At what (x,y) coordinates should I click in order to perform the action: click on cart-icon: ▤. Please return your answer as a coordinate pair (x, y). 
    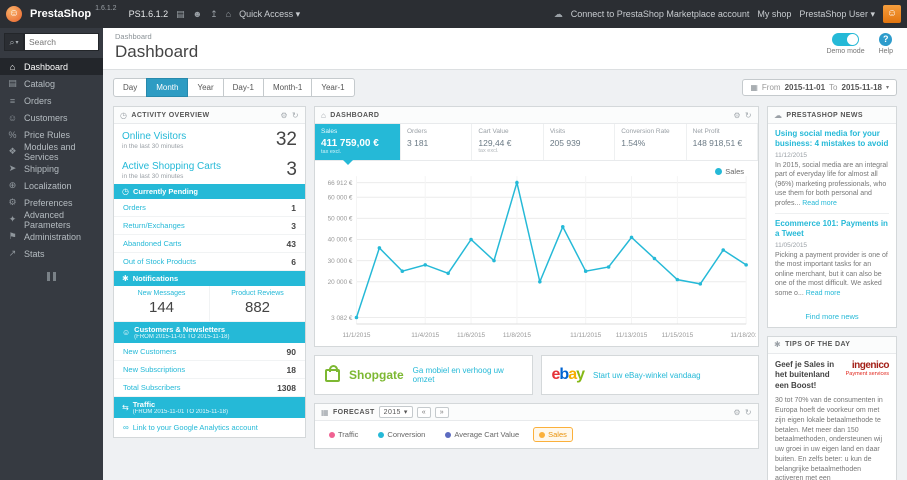
    Looking at the image, I should click on (180, 14).